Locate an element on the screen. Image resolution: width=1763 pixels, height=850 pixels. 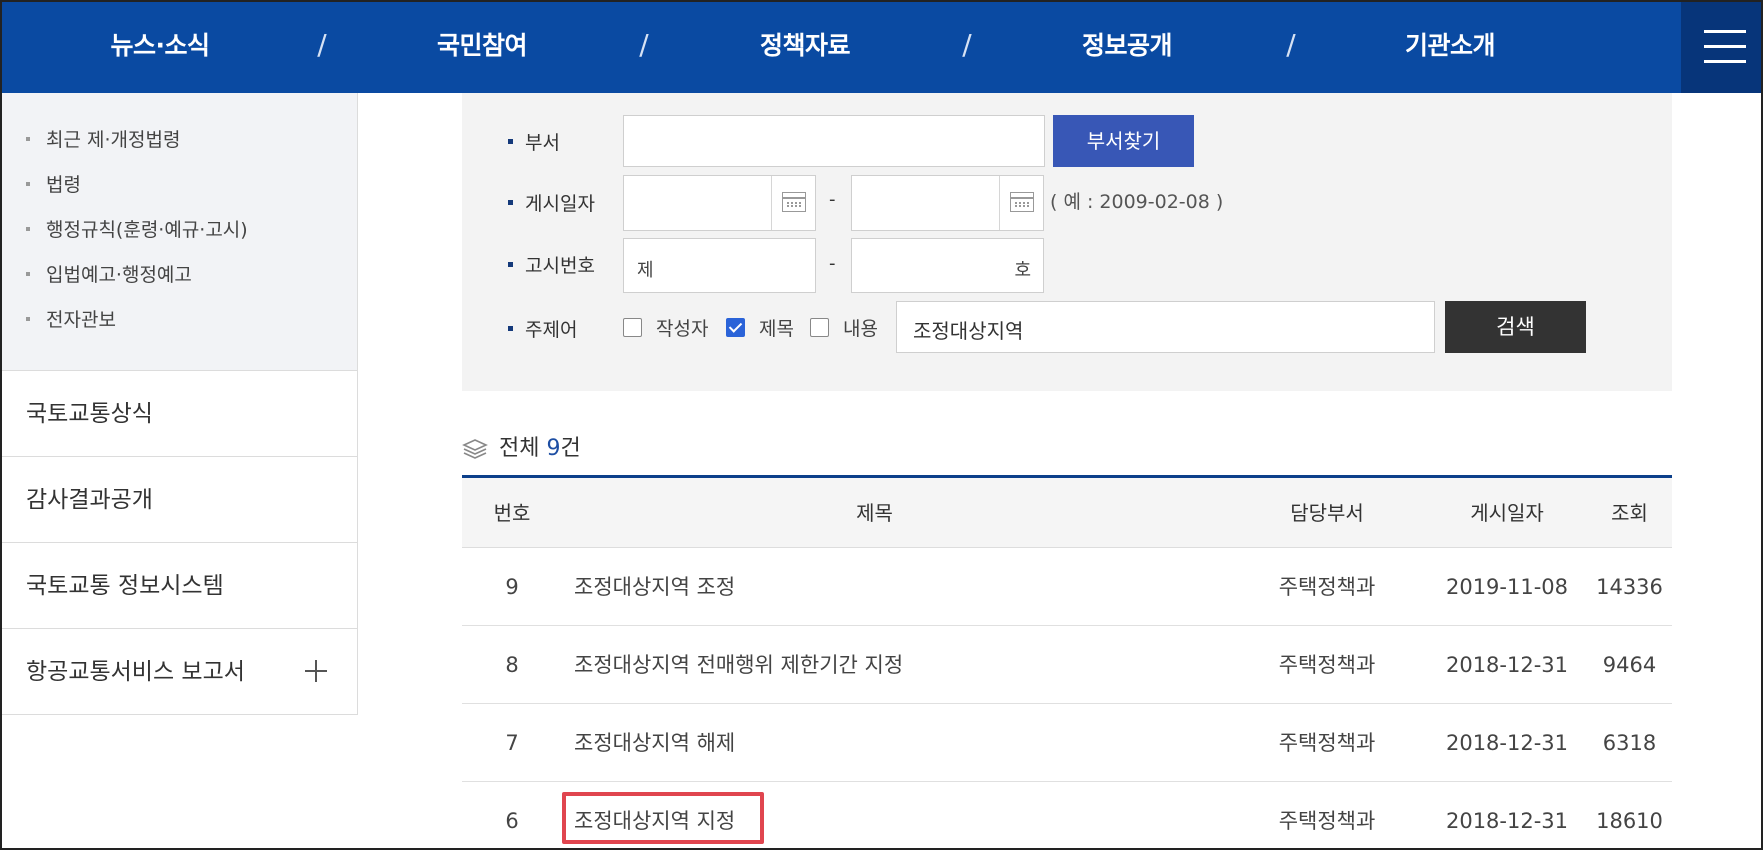
nav-item-news: 뉴스·소식 is located at coordinates (160, 47).